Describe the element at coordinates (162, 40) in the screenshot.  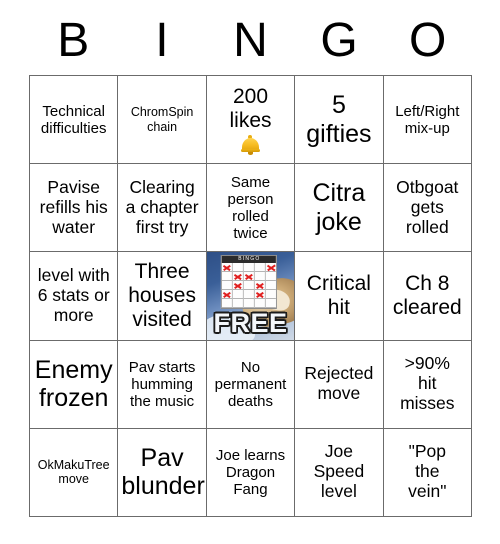
I see `header-letter-i: I` at that location.